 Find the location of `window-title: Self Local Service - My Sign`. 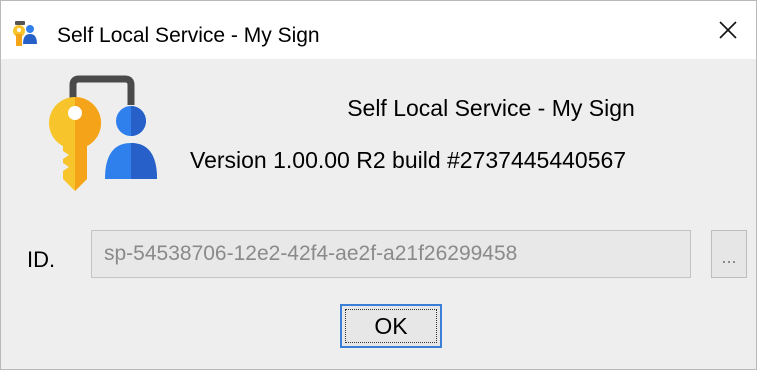

window-title: Self Local Service - My Sign is located at coordinates (188, 35).